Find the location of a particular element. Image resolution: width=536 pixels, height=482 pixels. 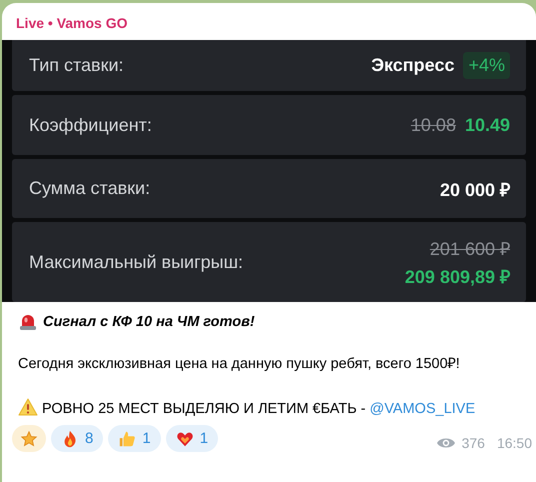

channel-link: @VAMOS_LIVE is located at coordinates (423, 409).